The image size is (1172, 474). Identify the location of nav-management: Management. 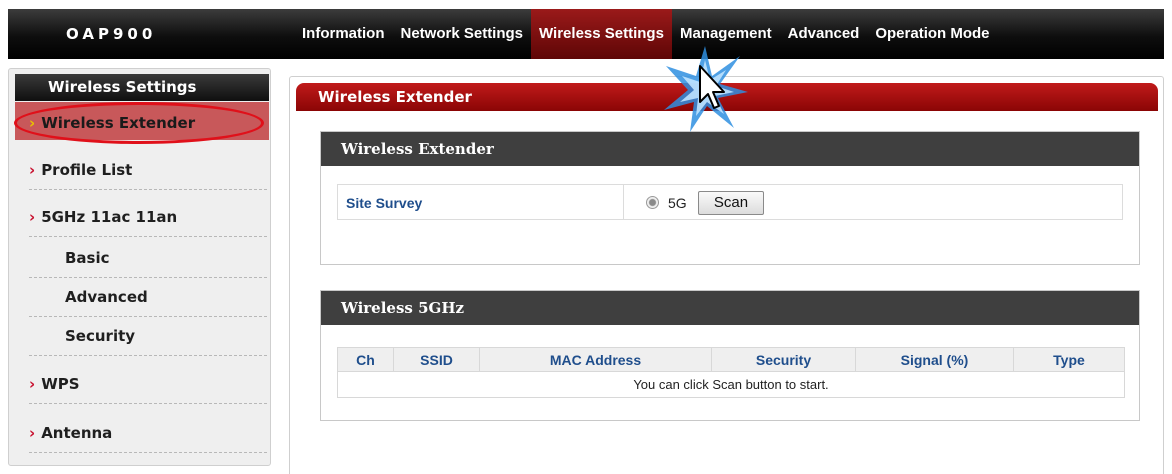
(726, 34).